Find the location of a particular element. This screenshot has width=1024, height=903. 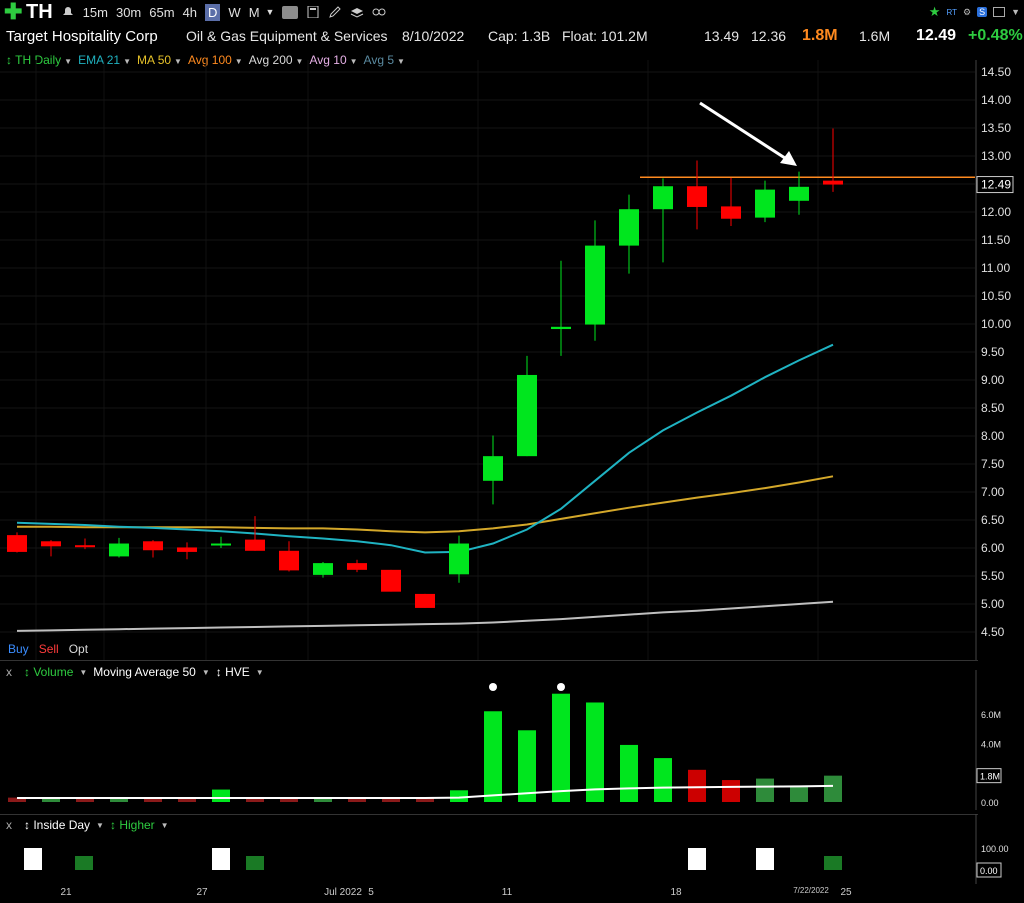

higher-dropdown-icon: ▼ is located at coordinates (165, 825).